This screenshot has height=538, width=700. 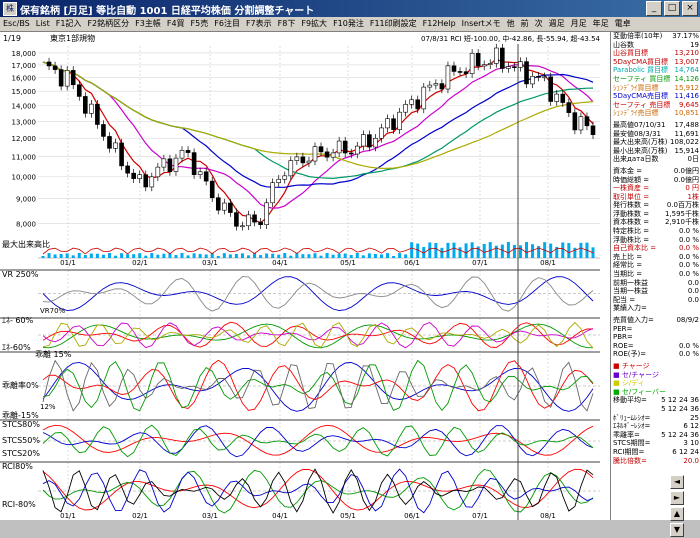 I want to click on settings-label: ｴﾈﾙｷﾞｰﾚｼｵ=, so click(x=632, y=426).